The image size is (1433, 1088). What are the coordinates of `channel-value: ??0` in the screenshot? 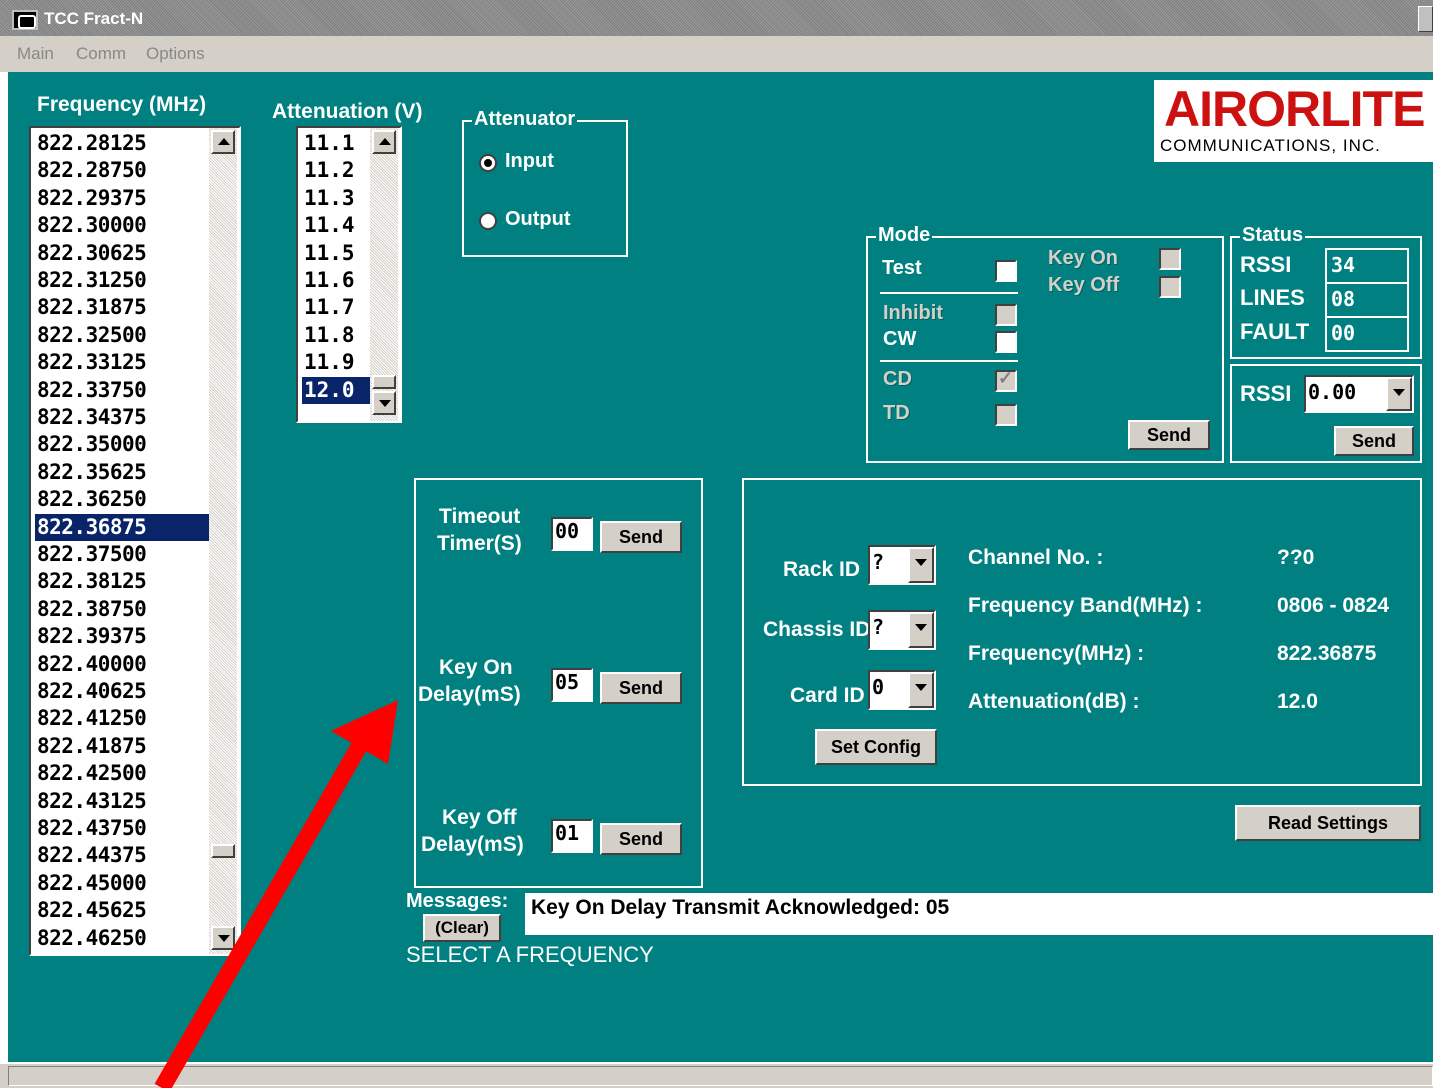 It's located at (1296, 557).